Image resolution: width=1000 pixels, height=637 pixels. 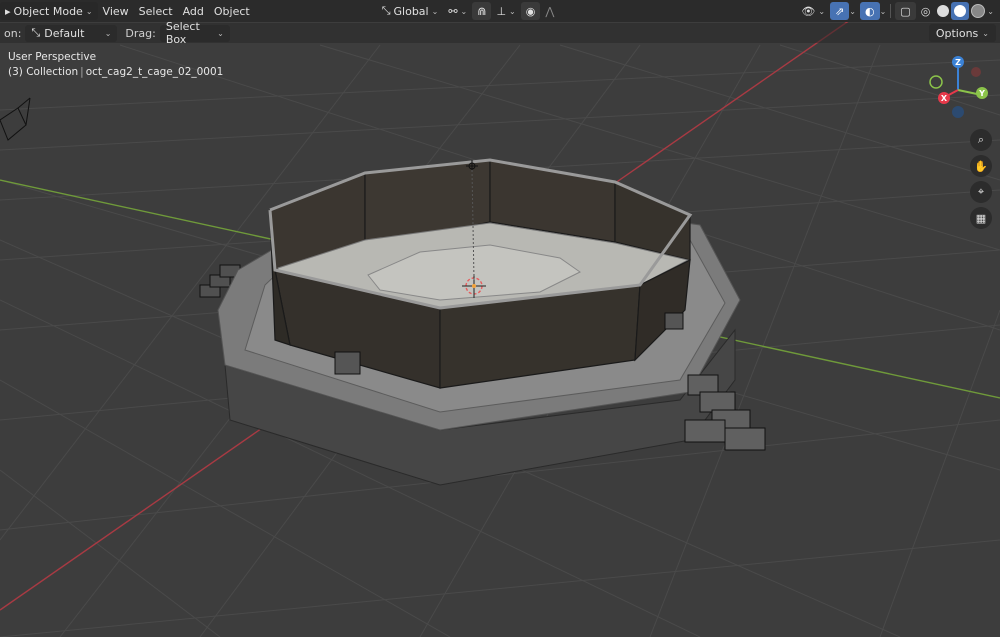 I want to click on perspective-toggle: ▦, so click(x=981, y=218).